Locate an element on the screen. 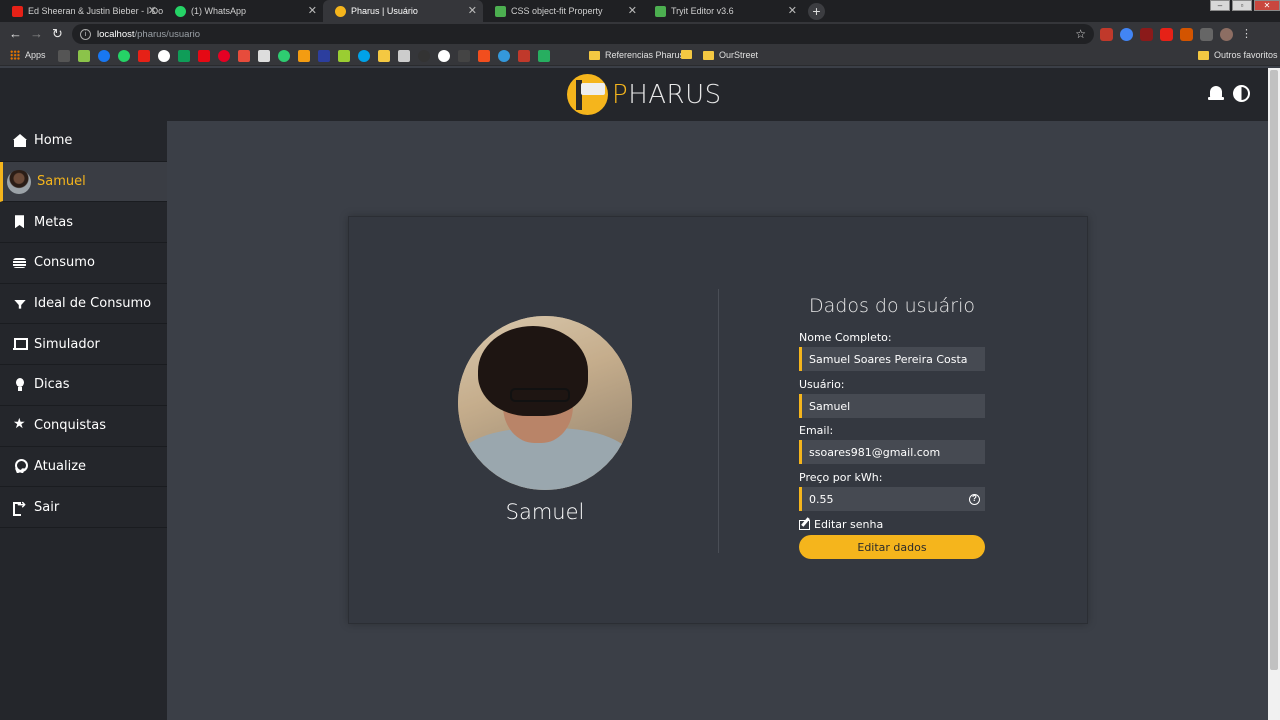  sidebar-item-sair: Sair is located at coordinates (83, 507).